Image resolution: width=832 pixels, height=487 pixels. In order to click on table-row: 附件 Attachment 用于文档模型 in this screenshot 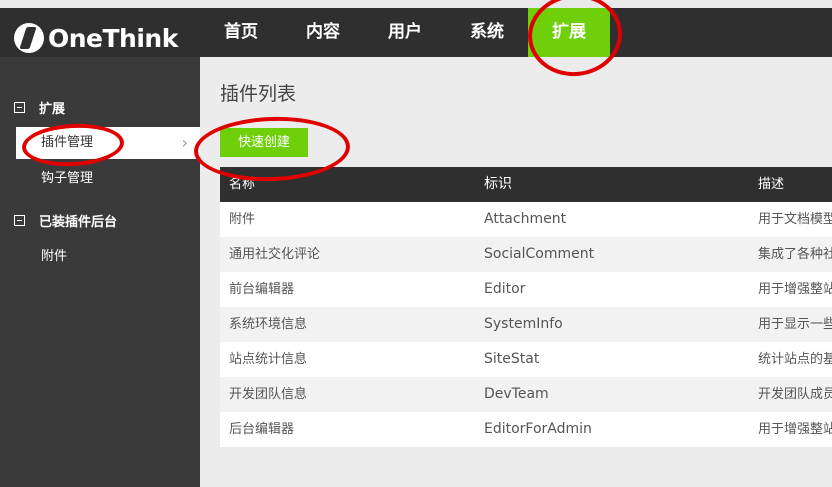, I will do `click(526, 219)`.